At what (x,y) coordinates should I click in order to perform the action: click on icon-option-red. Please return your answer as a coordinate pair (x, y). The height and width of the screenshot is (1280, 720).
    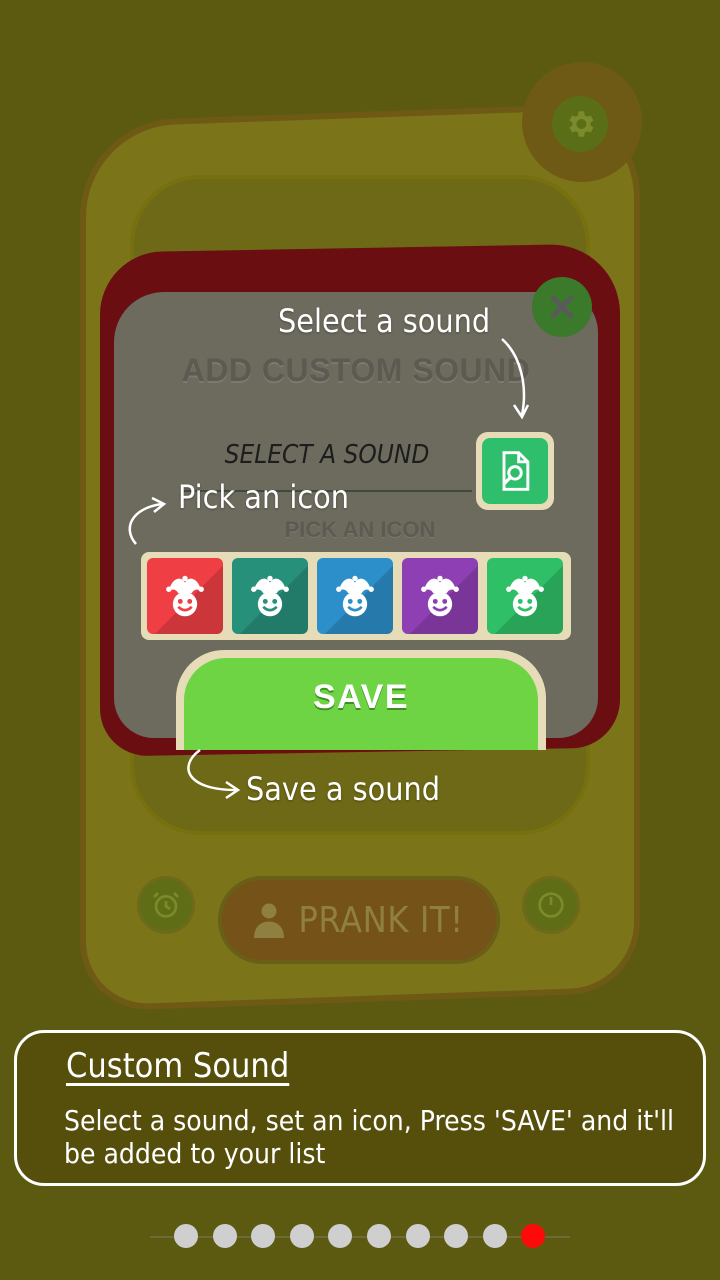
    Looking at the image, I should click on (185, 596).